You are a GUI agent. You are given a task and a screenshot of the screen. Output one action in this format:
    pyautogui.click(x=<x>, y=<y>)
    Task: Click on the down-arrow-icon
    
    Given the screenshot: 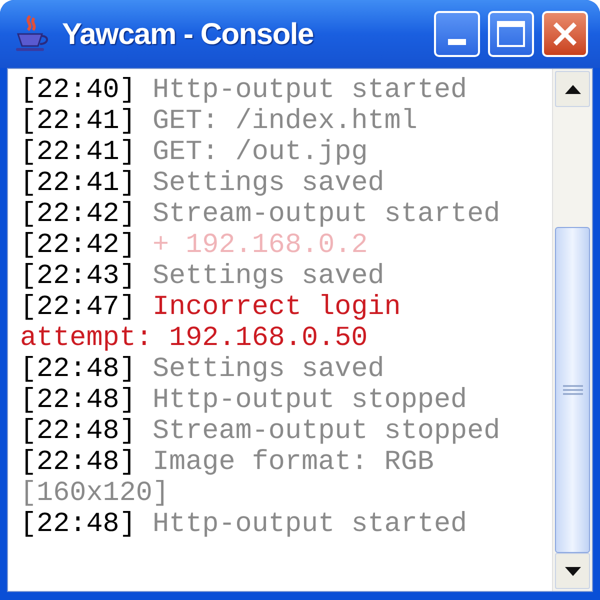 What is the action you would take?
    pyautogui.click(x=572, y=571)
    